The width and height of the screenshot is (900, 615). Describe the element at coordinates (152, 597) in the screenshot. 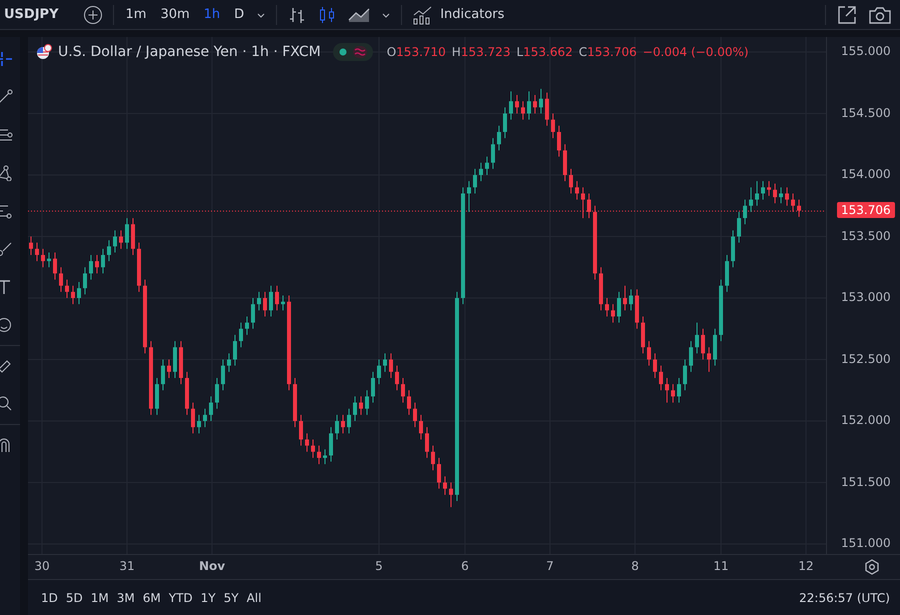

I see `range-button: 6M` at that location.